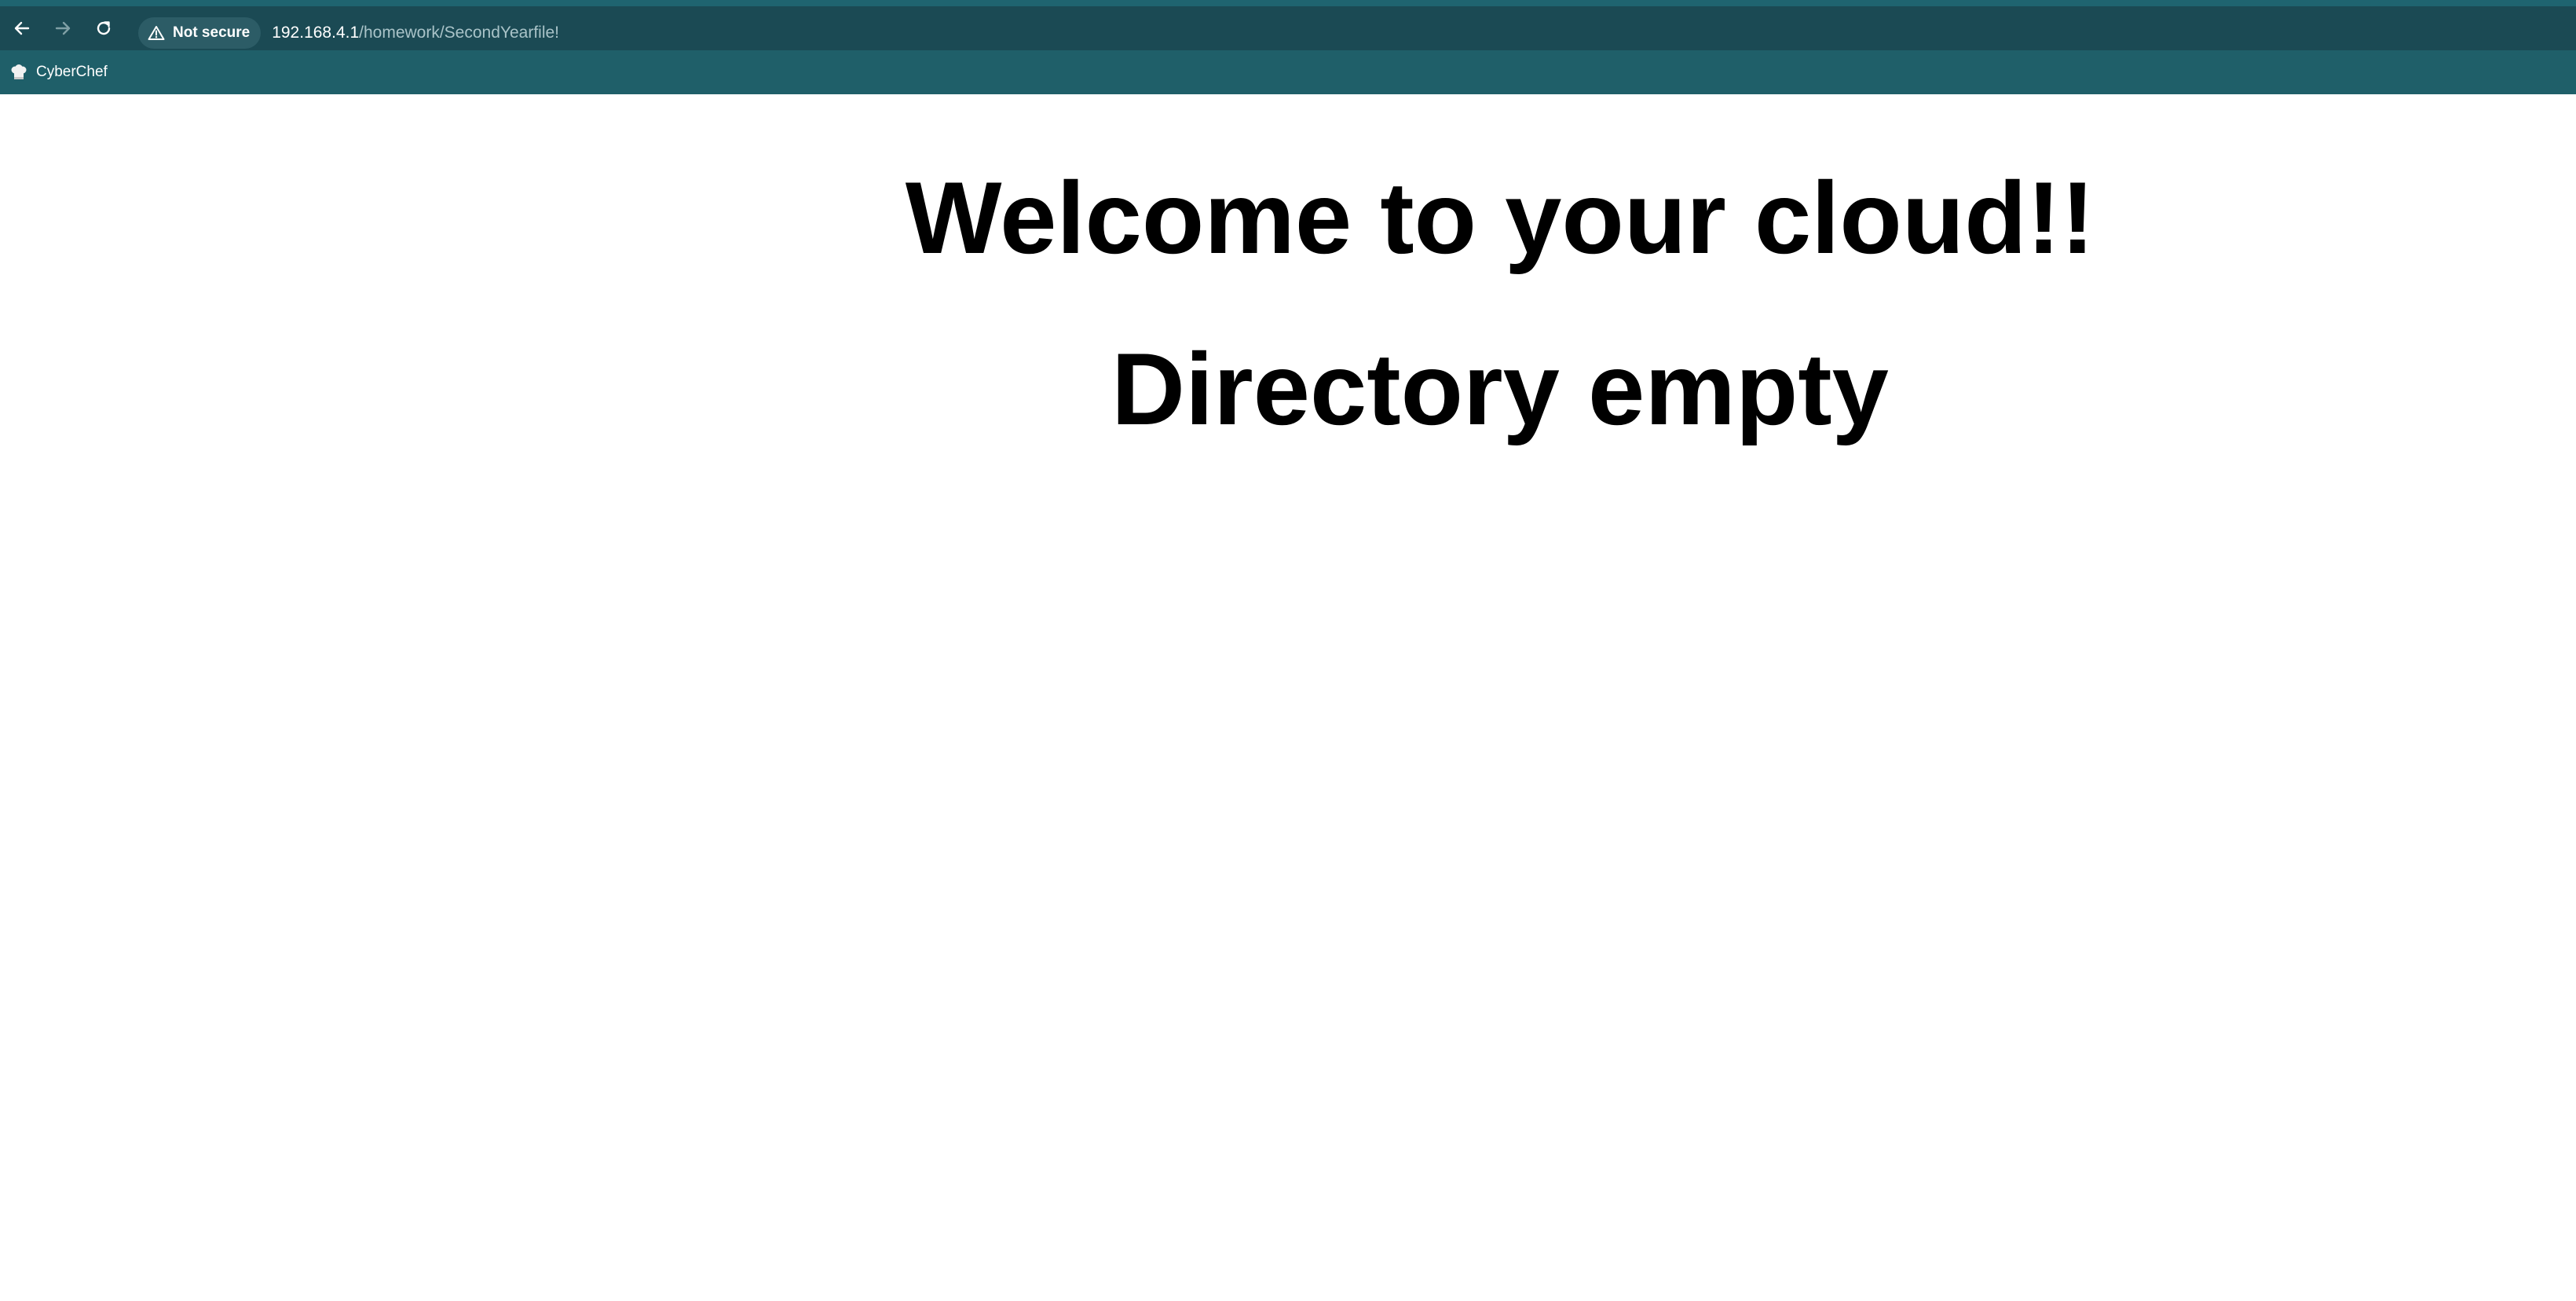 This screenshot has height=1301, width=2576. Describe the element at coordinates (212, 32) in the screenshot. I see `security-label: Not secure` at that location.